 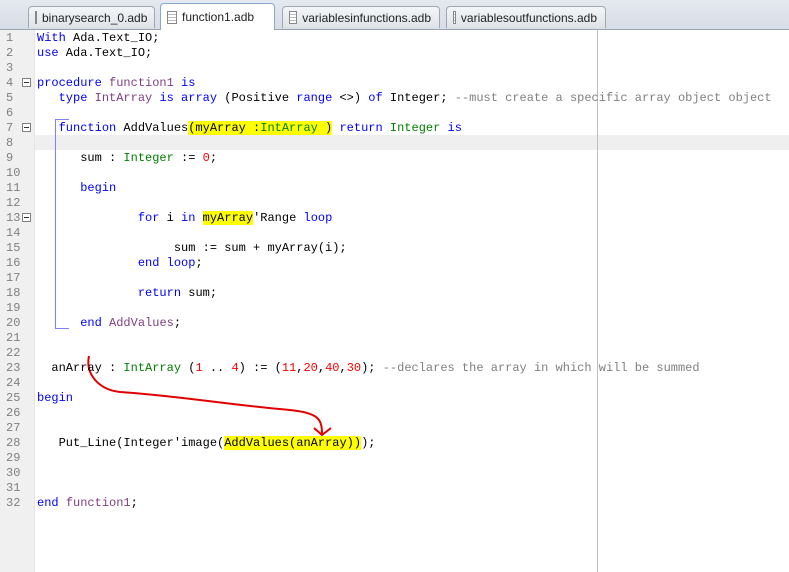 I want to click on code-token: procedure, so click(x=69, y=83).